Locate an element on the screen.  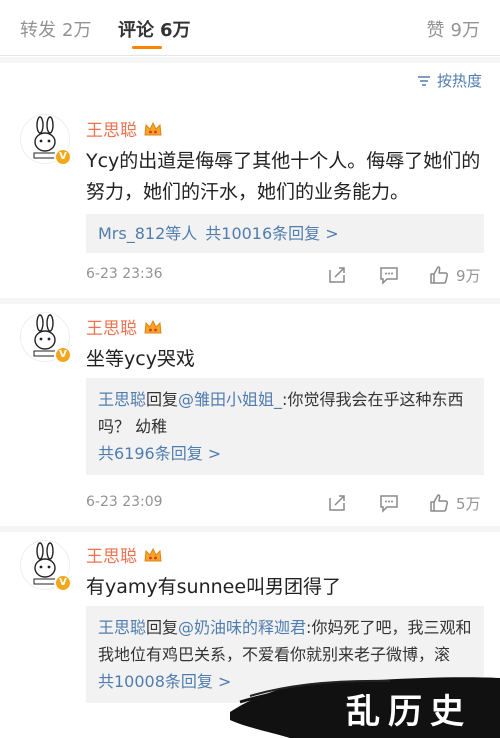
reply-line: 王思聪回复@雏田小姐姐_:你觉得我会在乎这种东西吗？ 幼稚 is located at coordinates (285, 413).